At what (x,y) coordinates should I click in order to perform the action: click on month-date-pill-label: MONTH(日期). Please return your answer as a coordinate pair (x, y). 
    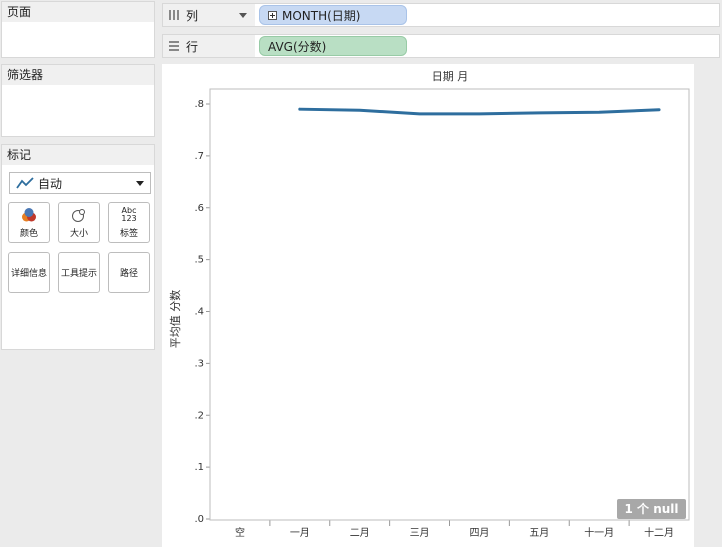
    Looking at the image, I should click on (321, 15).